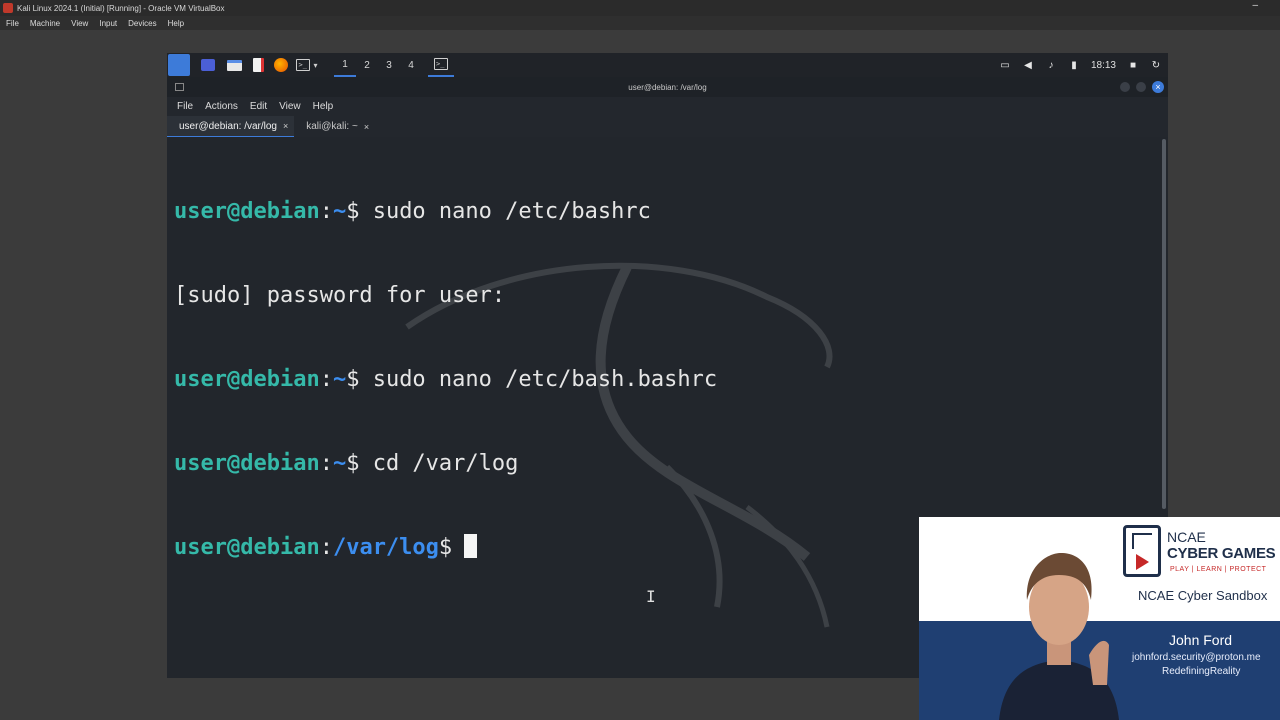 The image size is (1280, 720). Describe the element at coordinates (1203, 595) in the screenshot. I see `sandbox-label: NCAE Cyber Sandbox` at that location.